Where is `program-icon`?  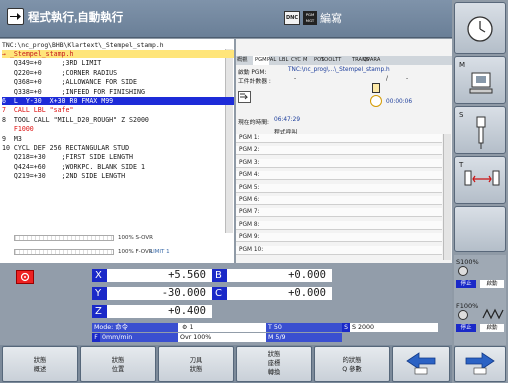
program-icon is located at coordinates (244, 97).